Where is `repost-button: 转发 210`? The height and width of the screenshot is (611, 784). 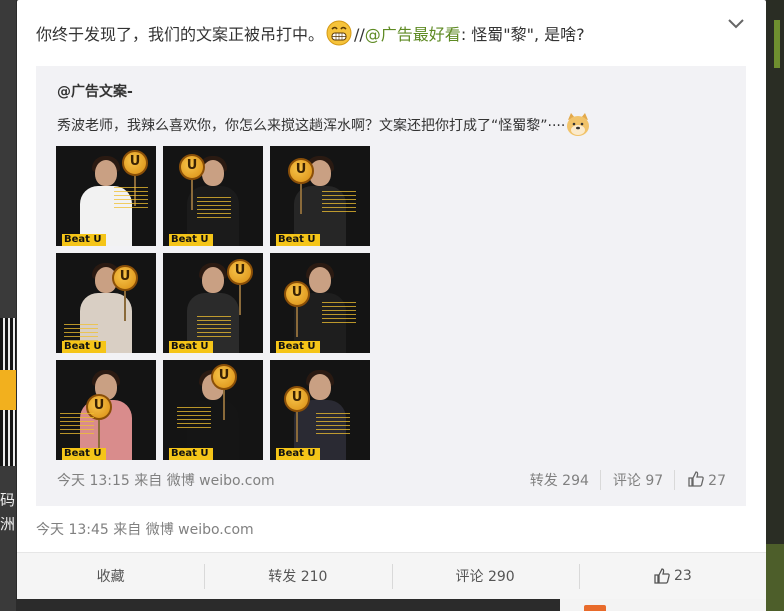 repost-button: 转发 210 is located at coordinates (297, 576).